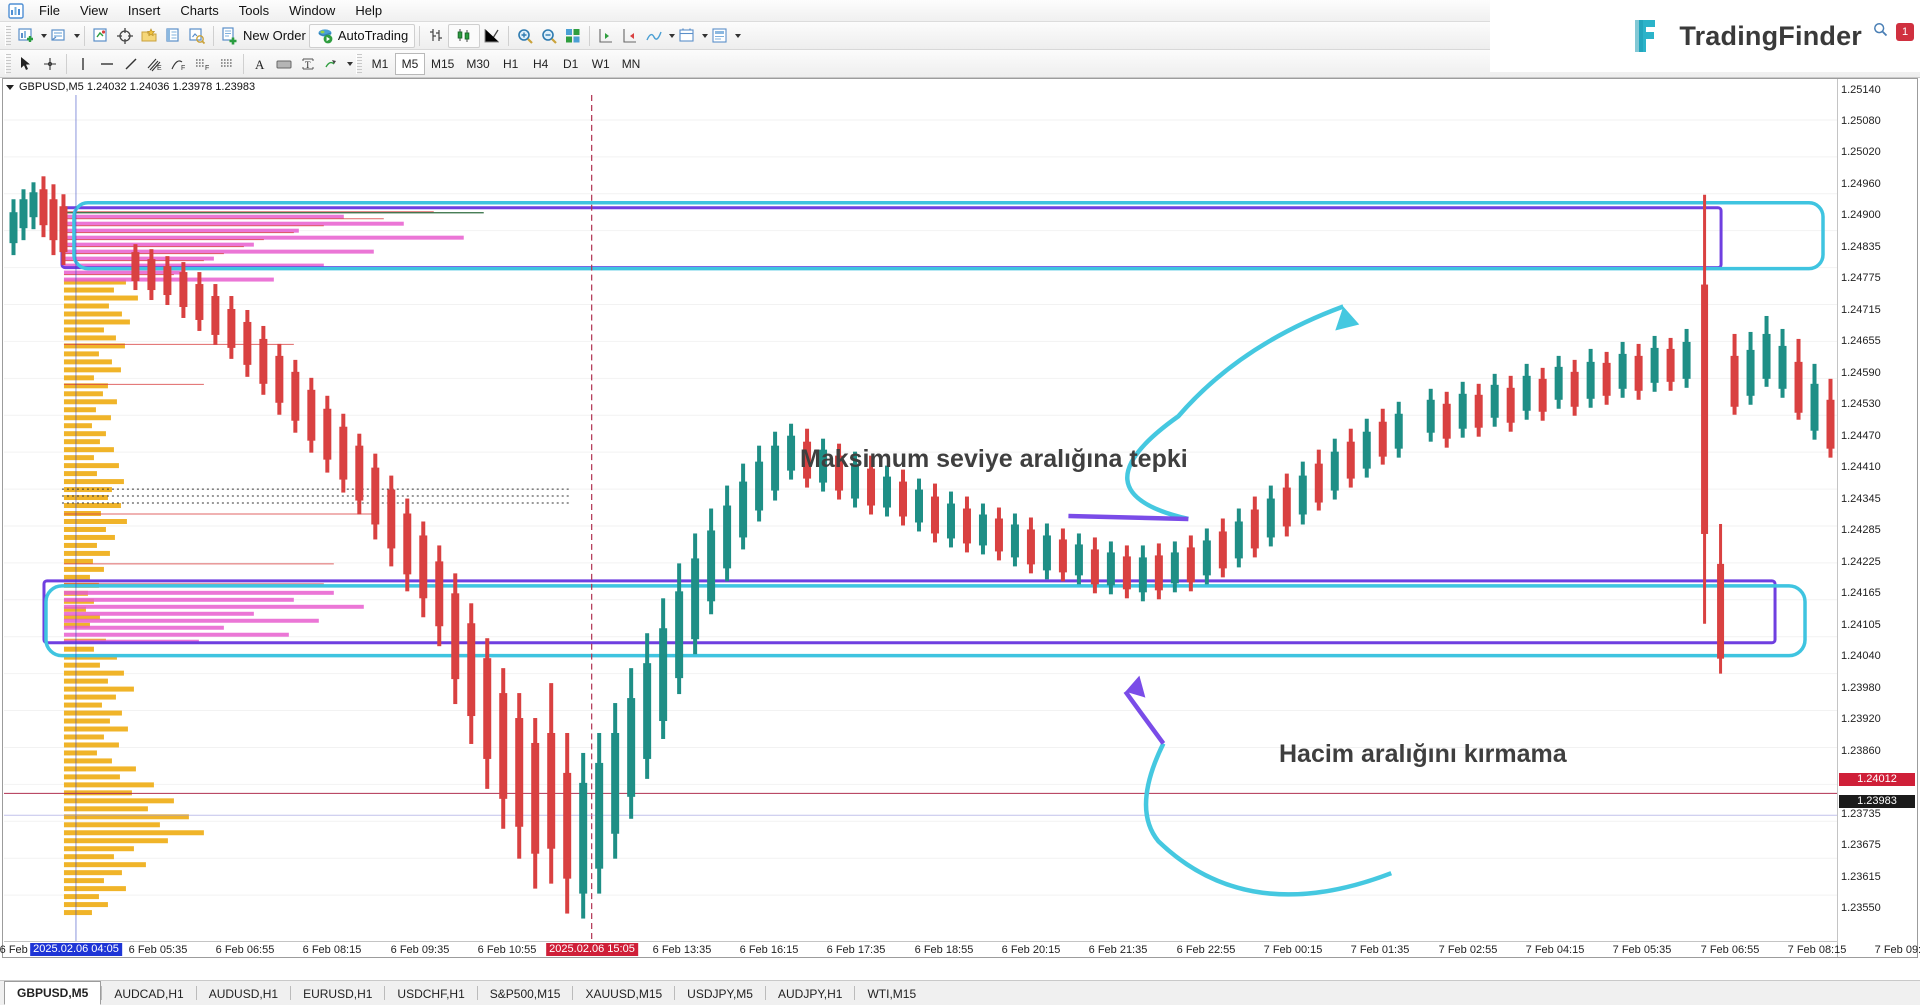 The image size is (1920, 1005). I want to click on time-tick: 6 Feb 06:55, so click(245, 950).